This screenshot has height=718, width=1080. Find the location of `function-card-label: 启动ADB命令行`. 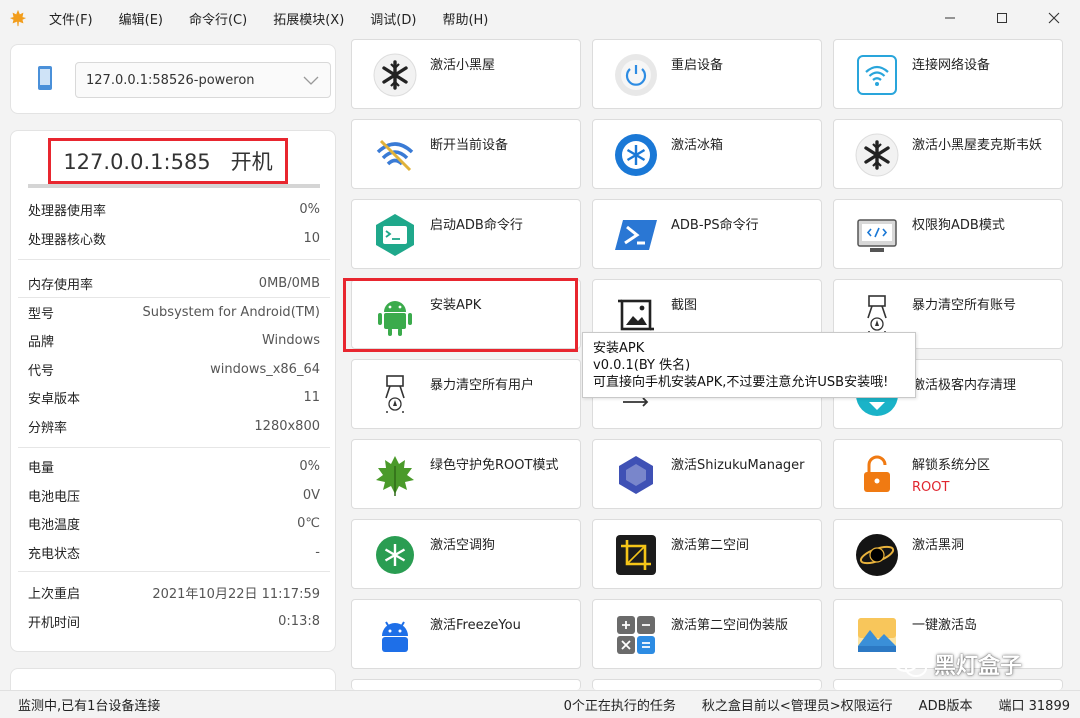

function-card-label: 启动ADB命令行 is located at coordinates (476, 225).